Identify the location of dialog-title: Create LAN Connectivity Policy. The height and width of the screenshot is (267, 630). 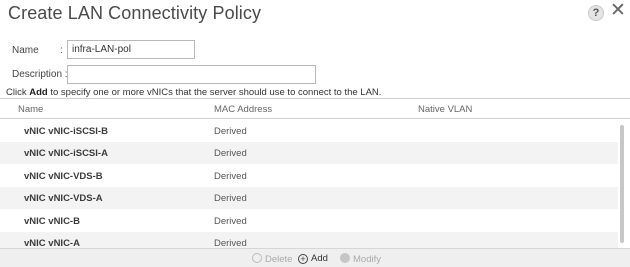
(135, 13).